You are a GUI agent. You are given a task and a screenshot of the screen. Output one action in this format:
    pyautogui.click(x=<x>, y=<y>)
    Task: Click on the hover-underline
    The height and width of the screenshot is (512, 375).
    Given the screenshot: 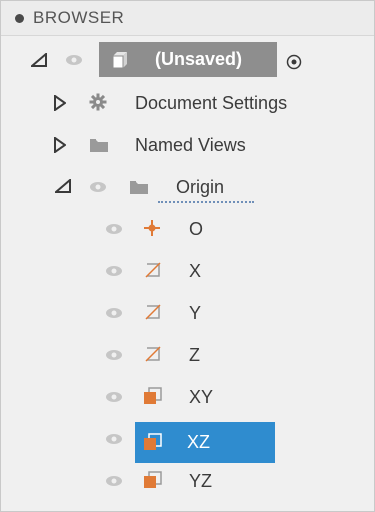 What is the action you would take?
    pyautogui.click(x=206, y=202)
    